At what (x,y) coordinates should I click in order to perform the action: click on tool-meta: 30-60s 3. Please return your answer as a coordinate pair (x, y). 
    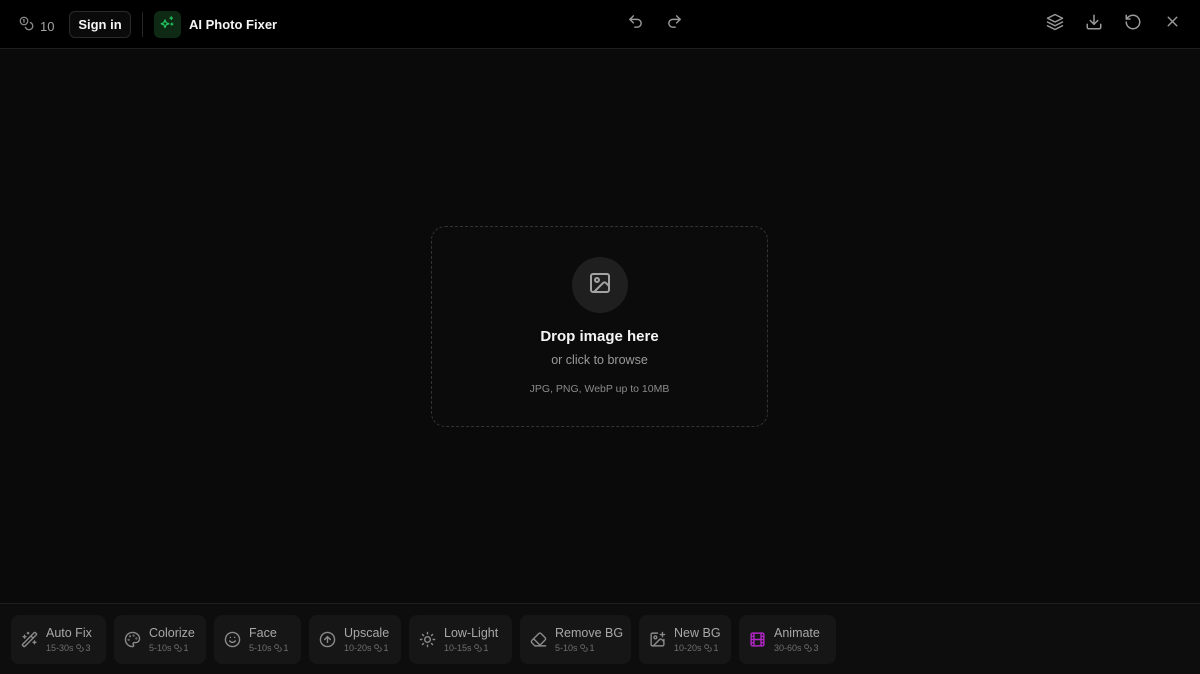
    Looking at the image, I should click on (796, 648).